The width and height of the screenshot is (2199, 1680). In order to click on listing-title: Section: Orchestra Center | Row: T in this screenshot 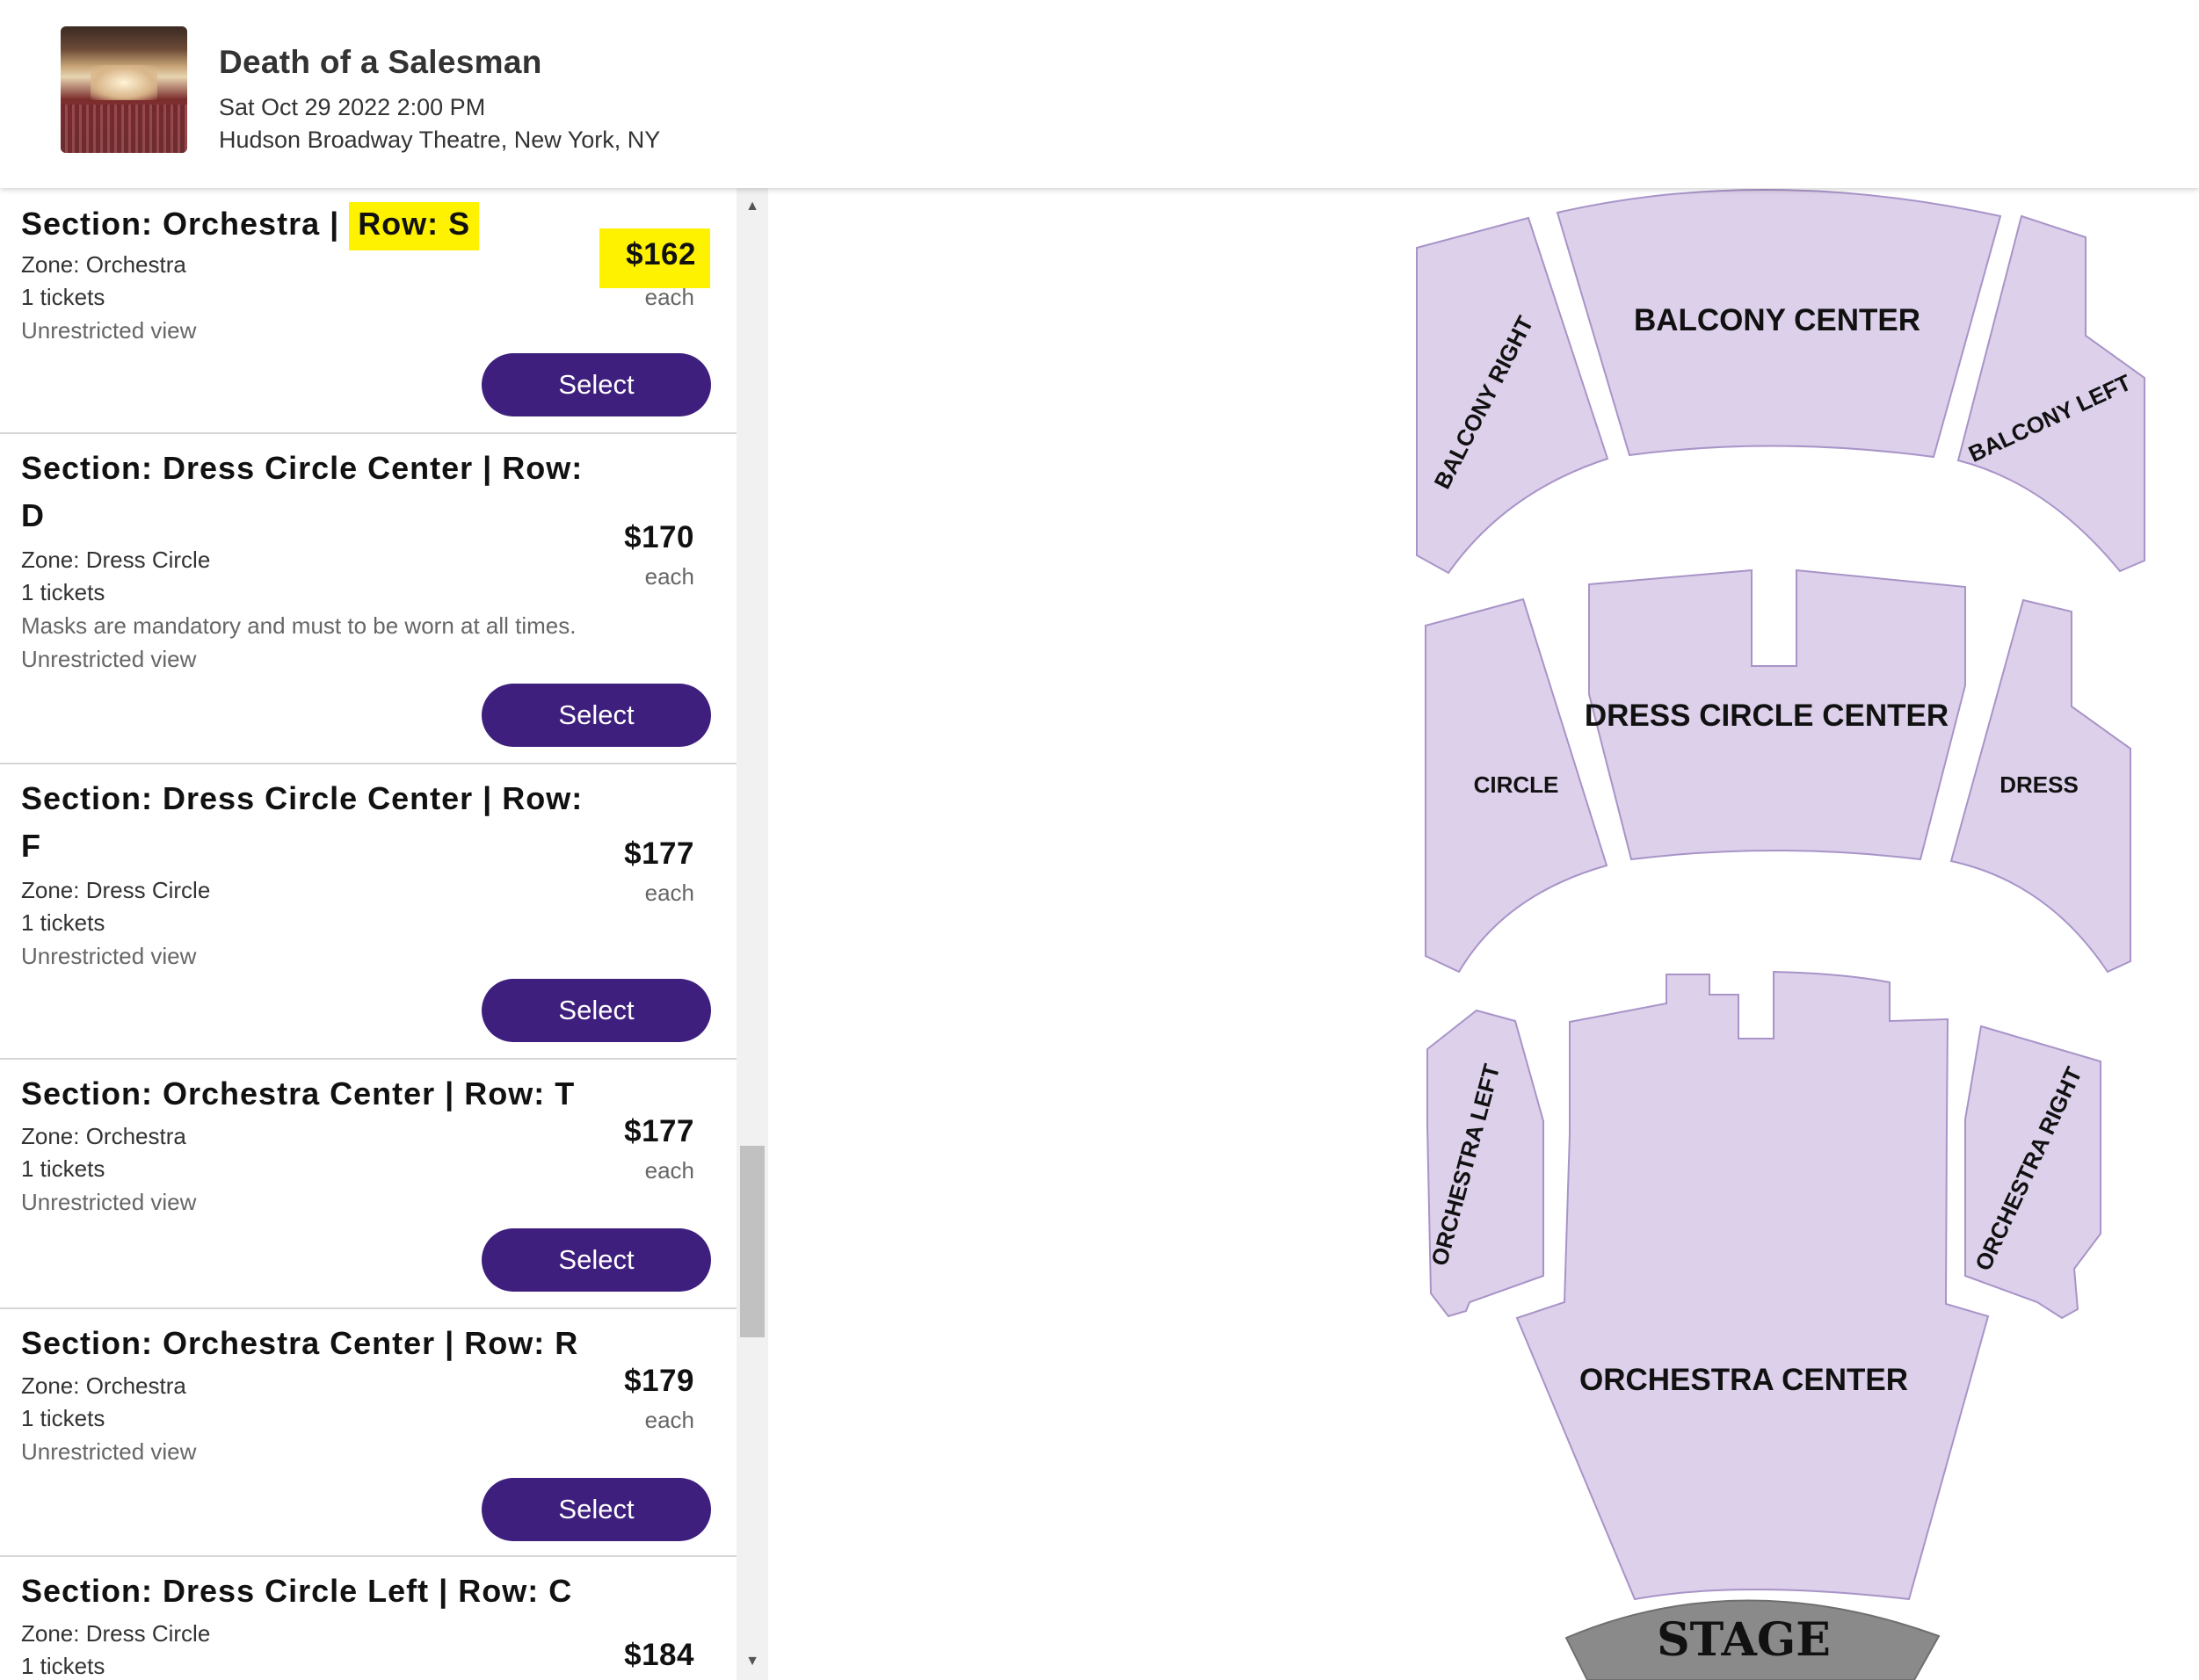, I will do `click(298, 1093)`.